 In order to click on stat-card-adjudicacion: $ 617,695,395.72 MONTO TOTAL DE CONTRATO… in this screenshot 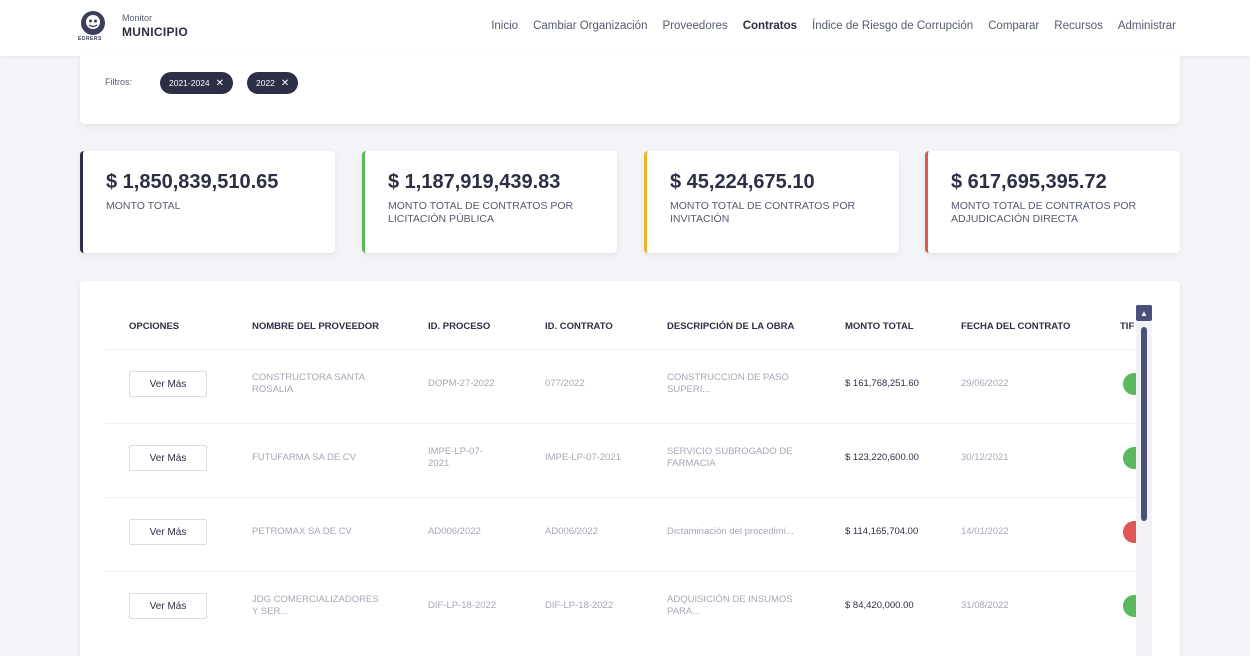, I will do `click(1052, 202)`.